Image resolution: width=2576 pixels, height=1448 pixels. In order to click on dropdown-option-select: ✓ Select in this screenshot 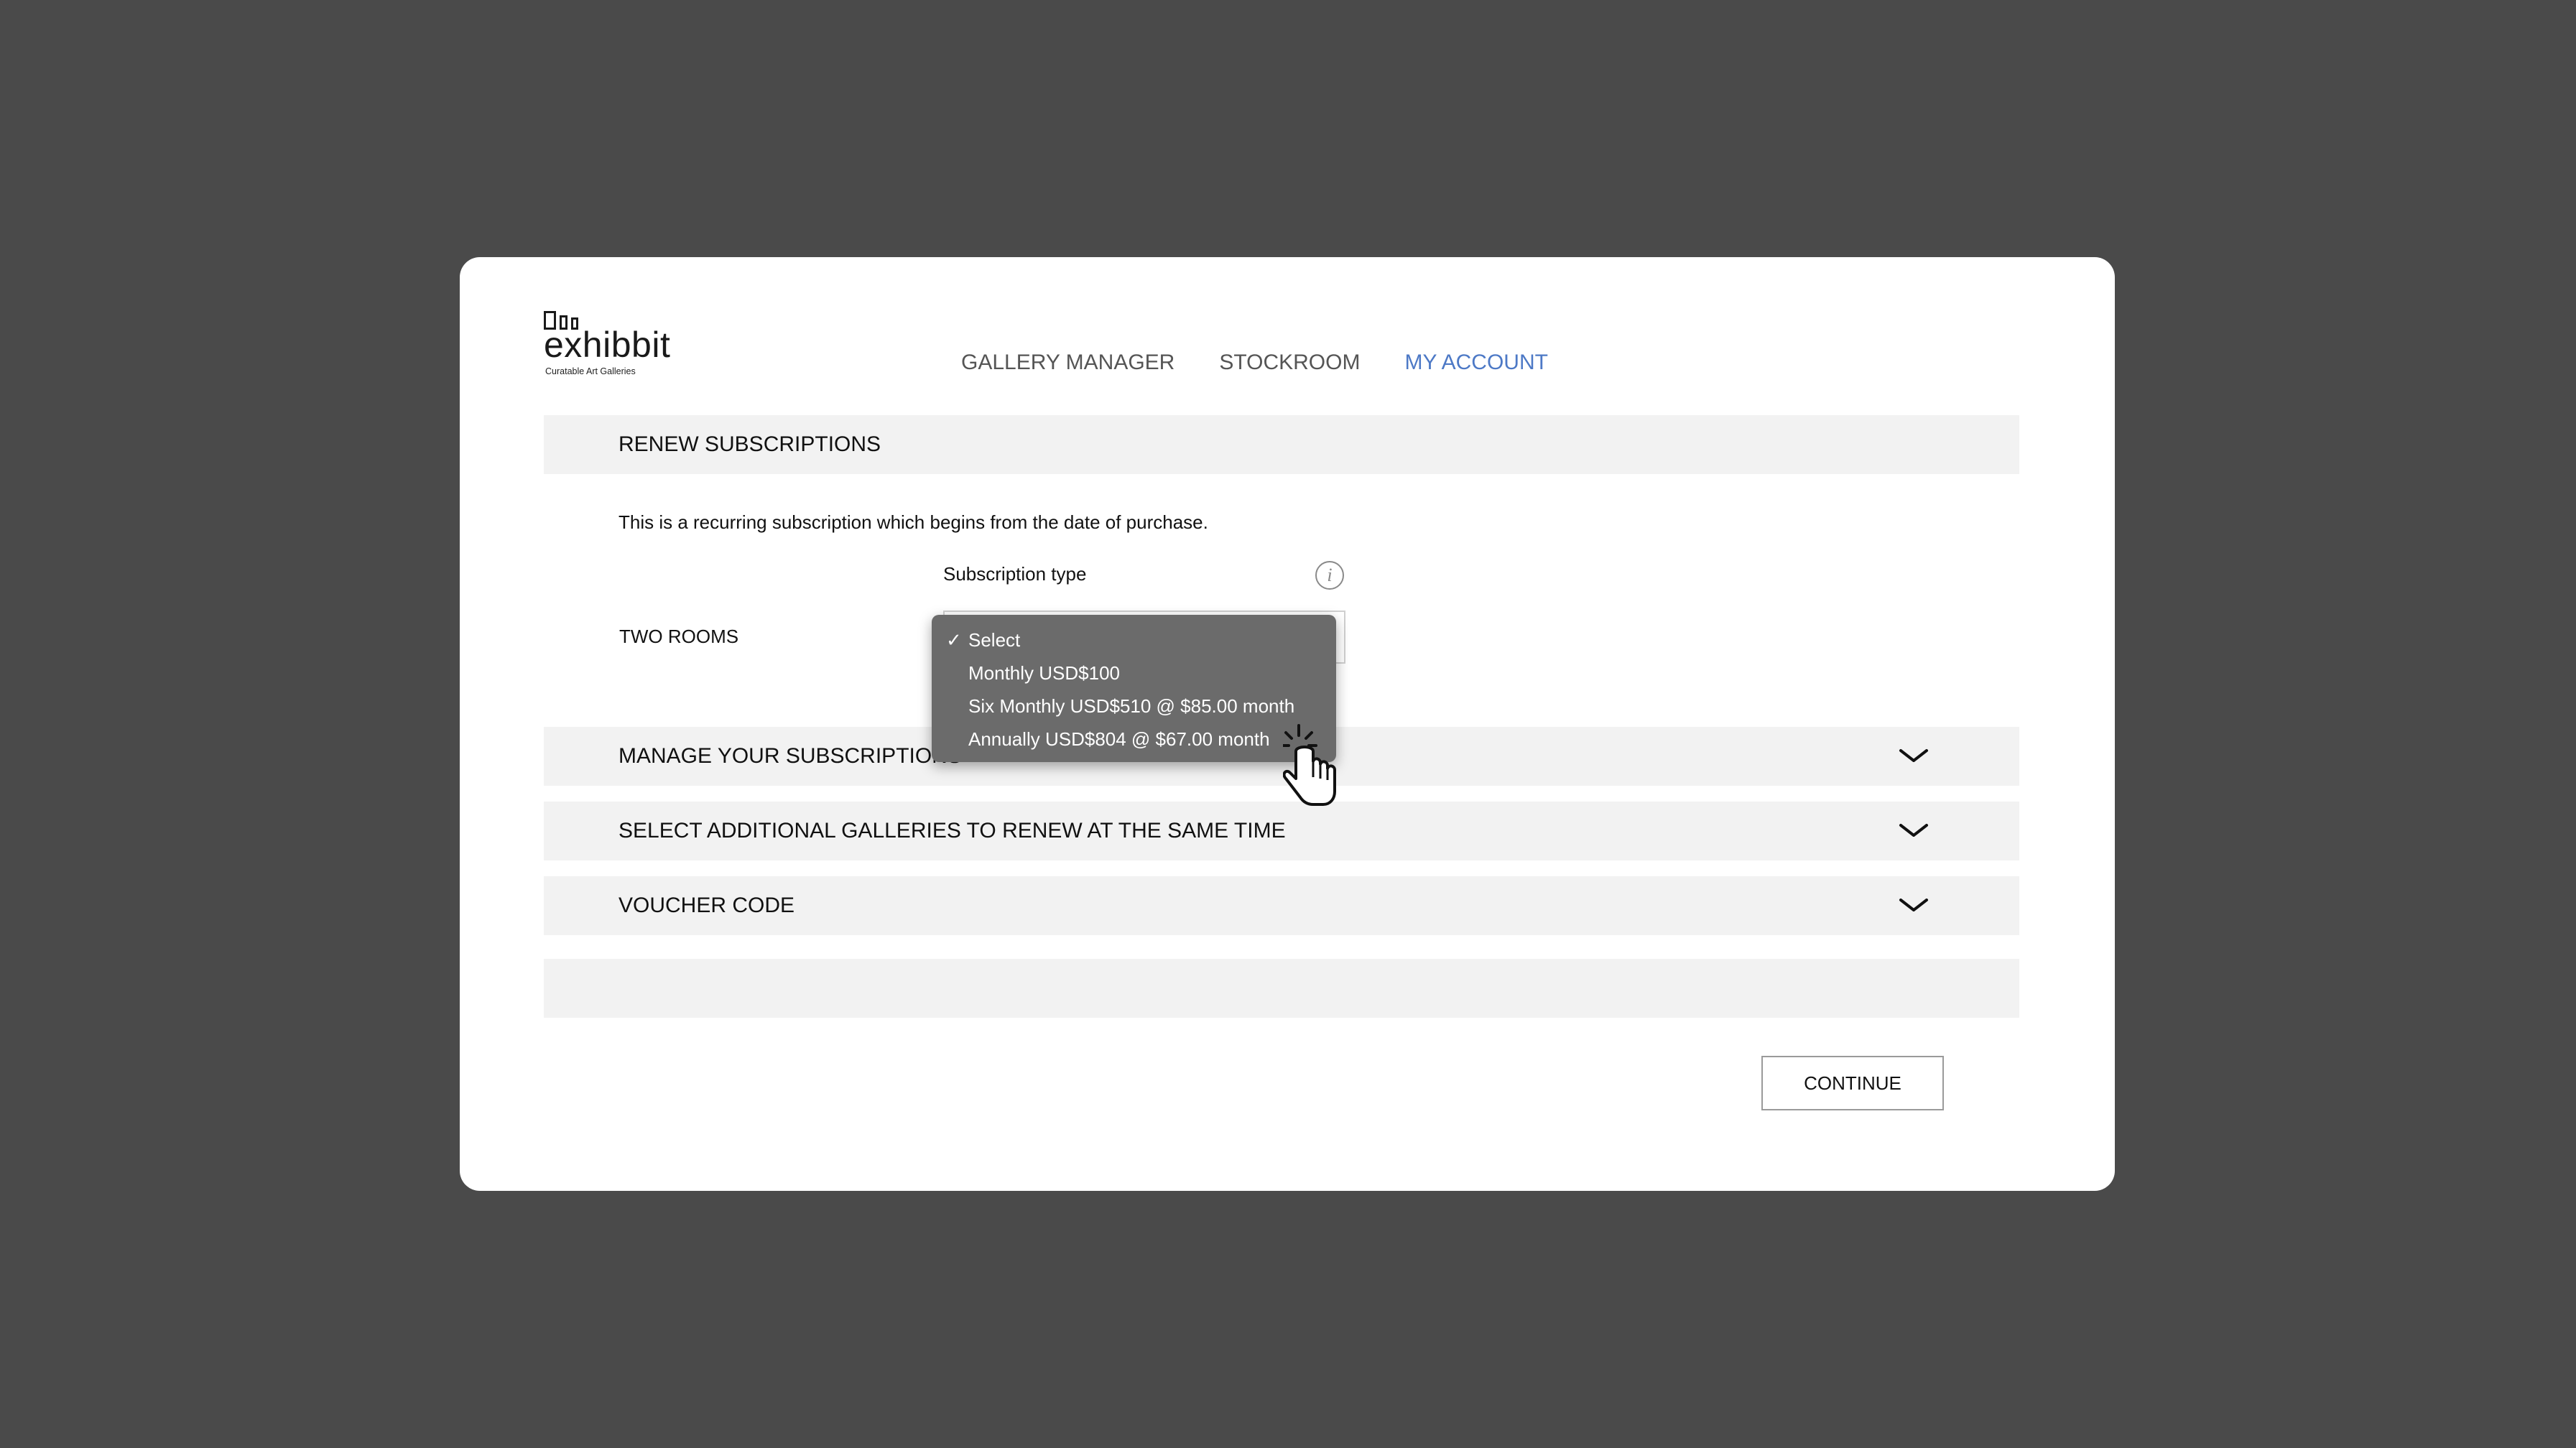, I will do `click(1134, 639)`.